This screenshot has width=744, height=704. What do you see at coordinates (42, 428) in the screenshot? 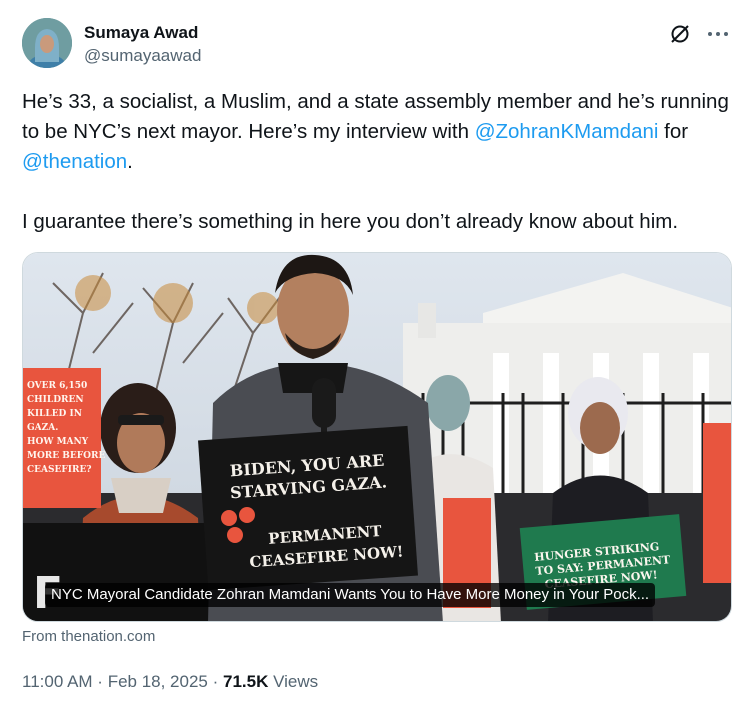
I see `left-sign-line4: GAZA.` at bounding box center [42, 428].